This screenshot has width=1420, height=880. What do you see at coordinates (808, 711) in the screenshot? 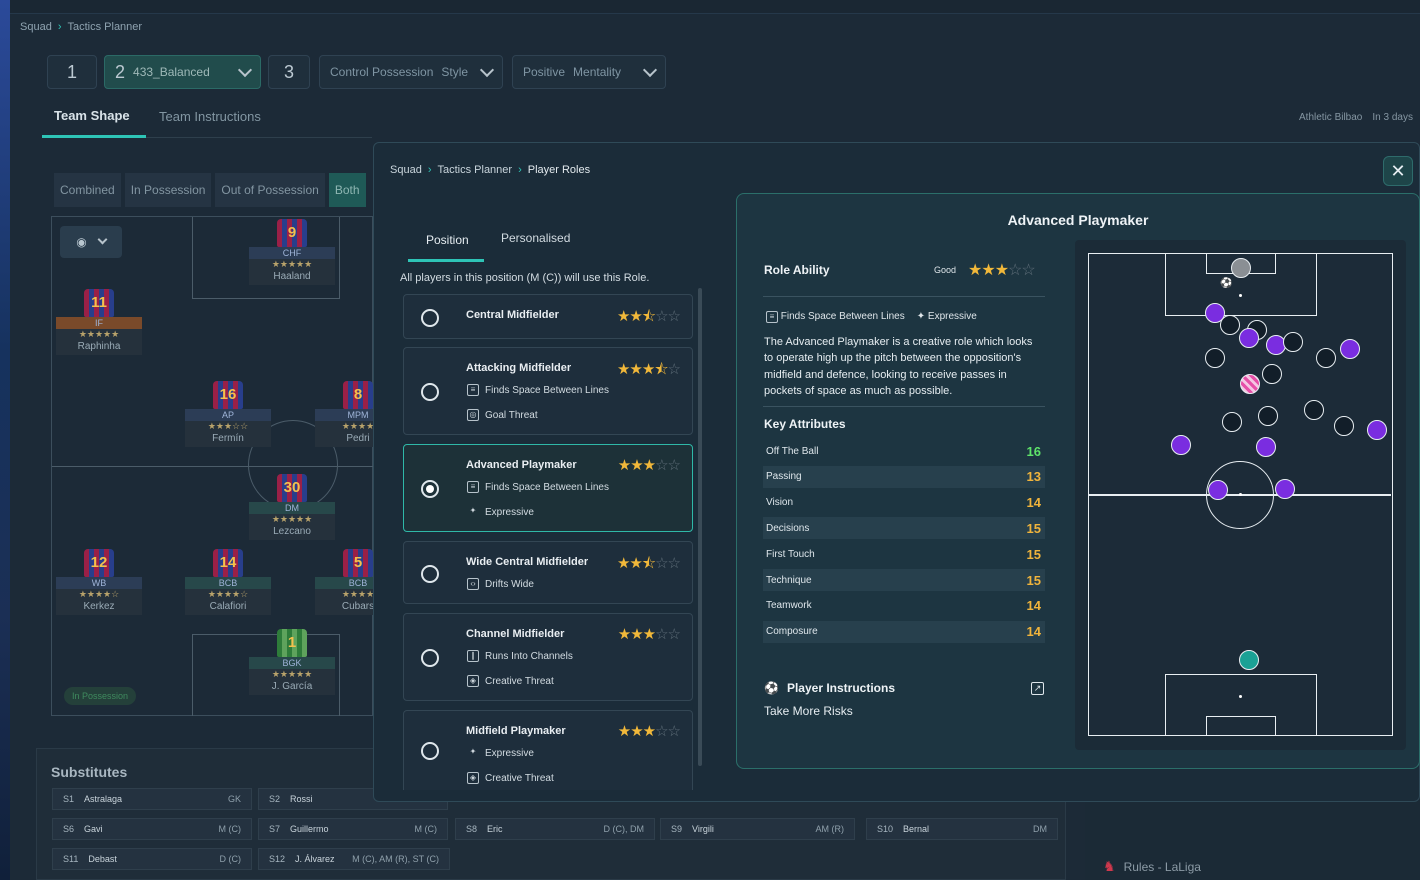
I see `player-instruction-value: Take More Risks` at bounding box center [808, 711].